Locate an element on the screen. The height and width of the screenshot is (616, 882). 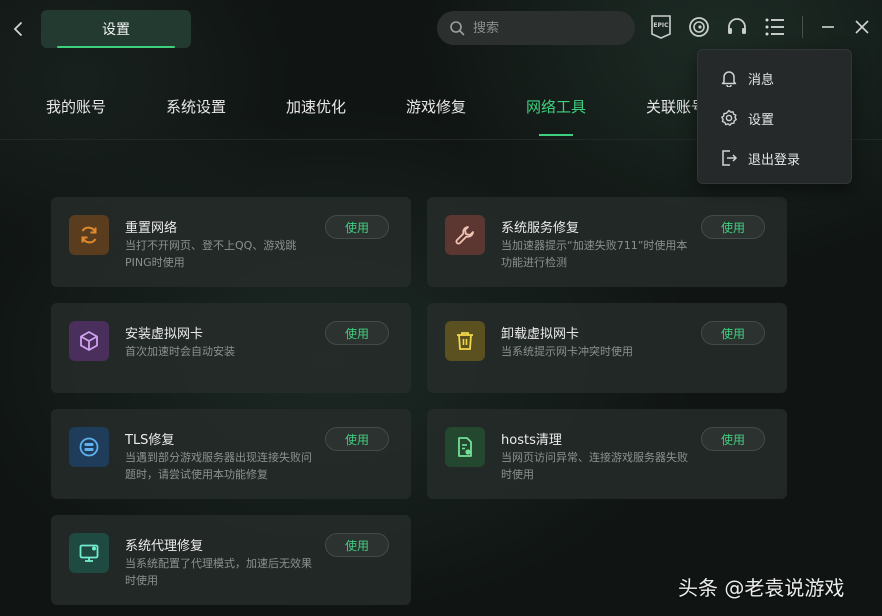
back-button is located at coordinates (18, 29).